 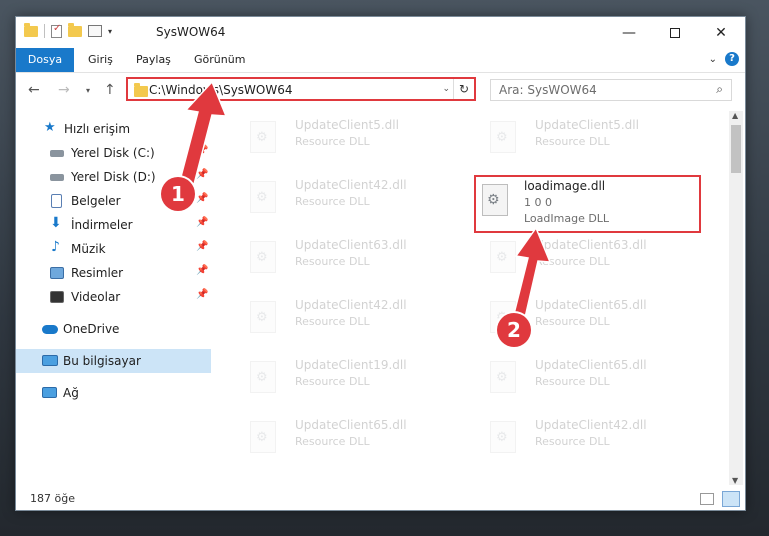 I want to click on large-icons-view-icon, so click(x=731, y=499).